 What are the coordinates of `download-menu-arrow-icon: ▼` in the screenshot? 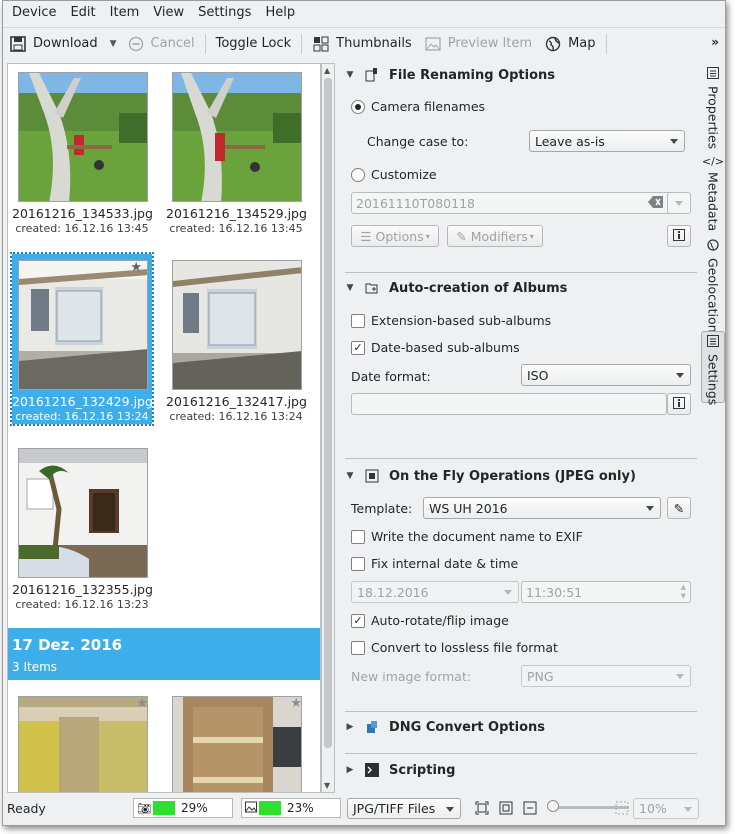 It's located at (113, 44).